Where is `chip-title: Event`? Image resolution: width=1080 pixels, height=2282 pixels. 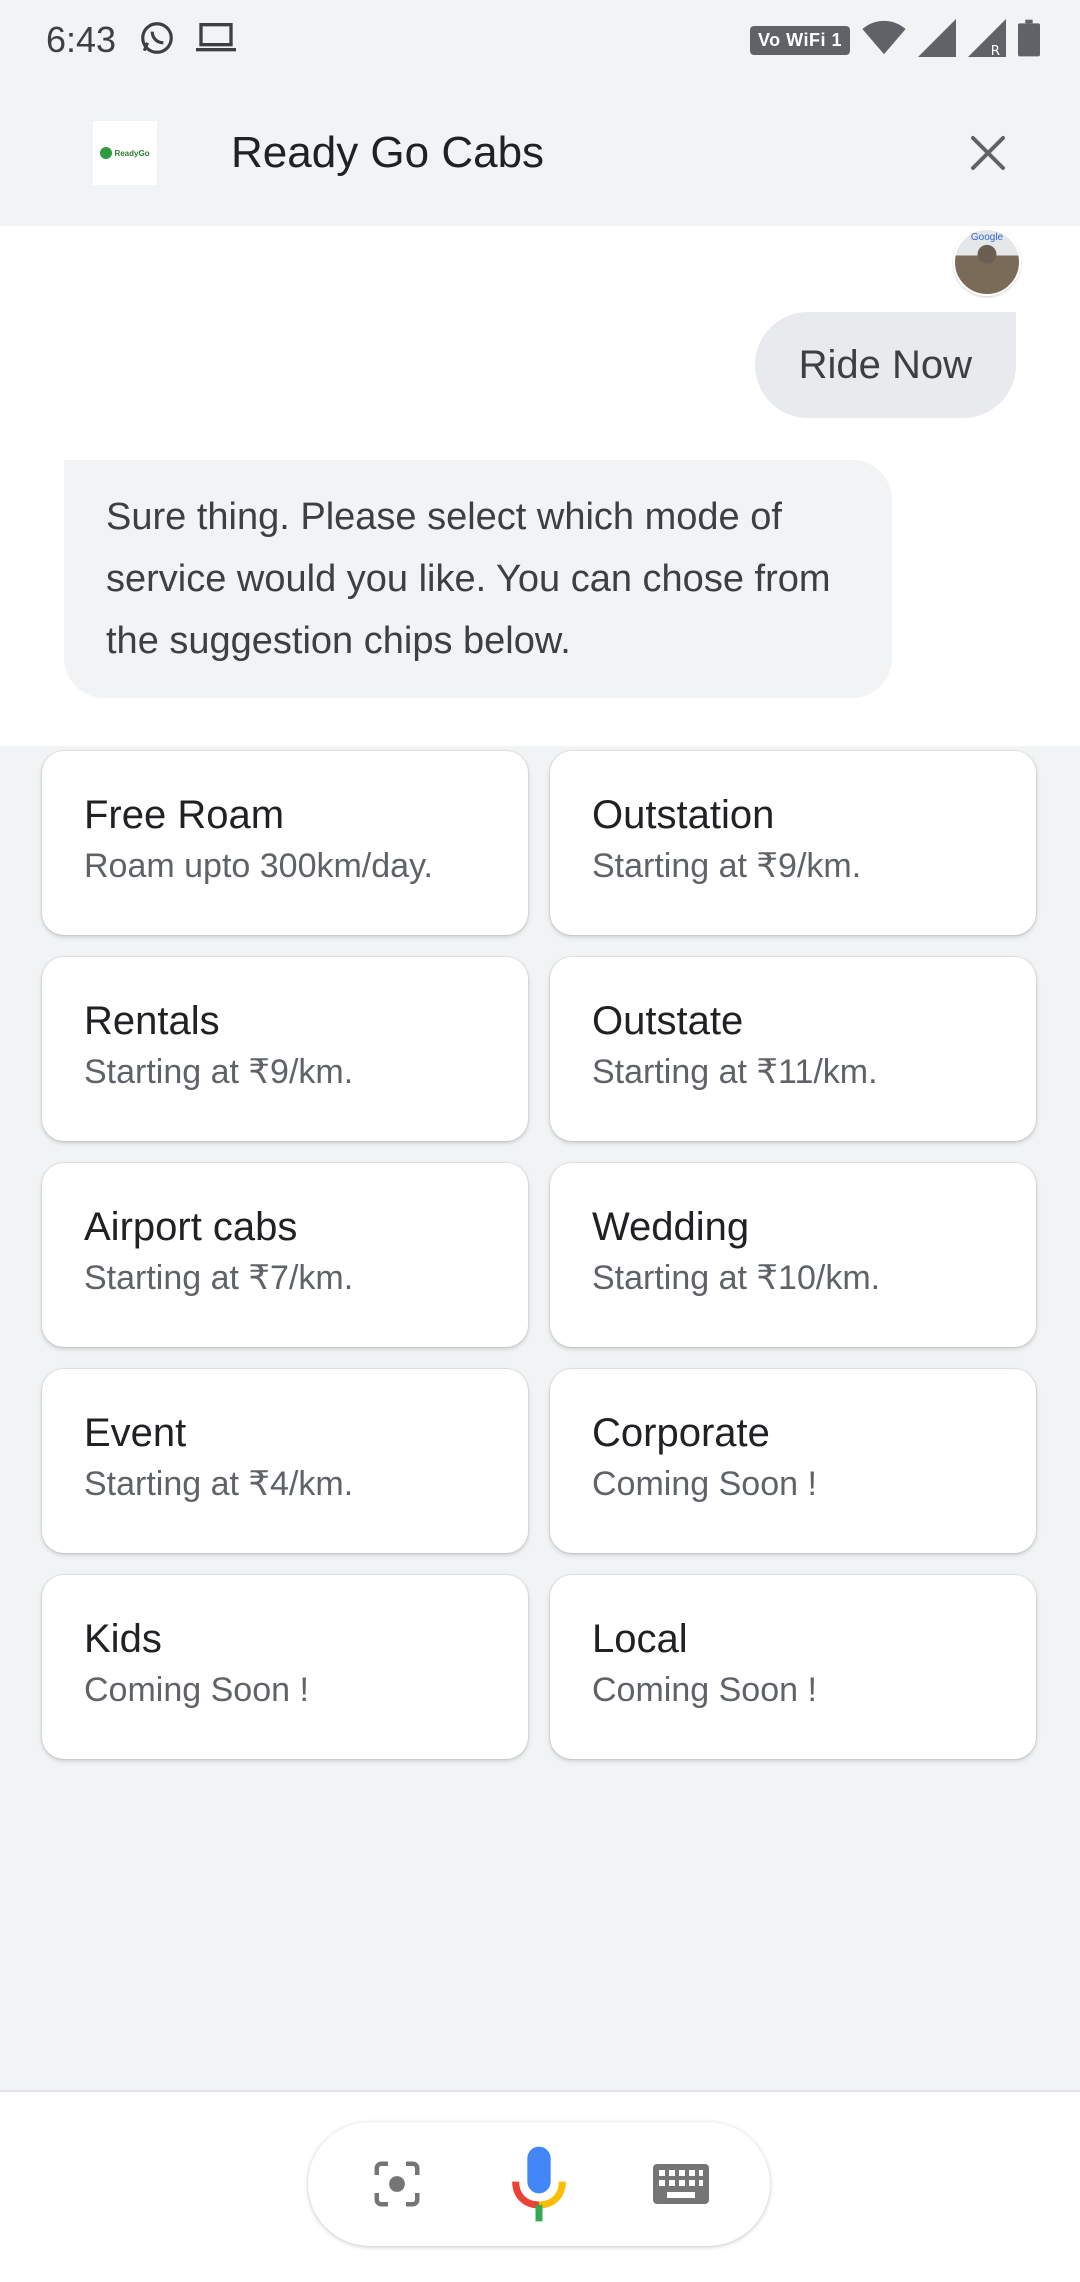 chip-title: Event is located at coordinates (135, 1433).